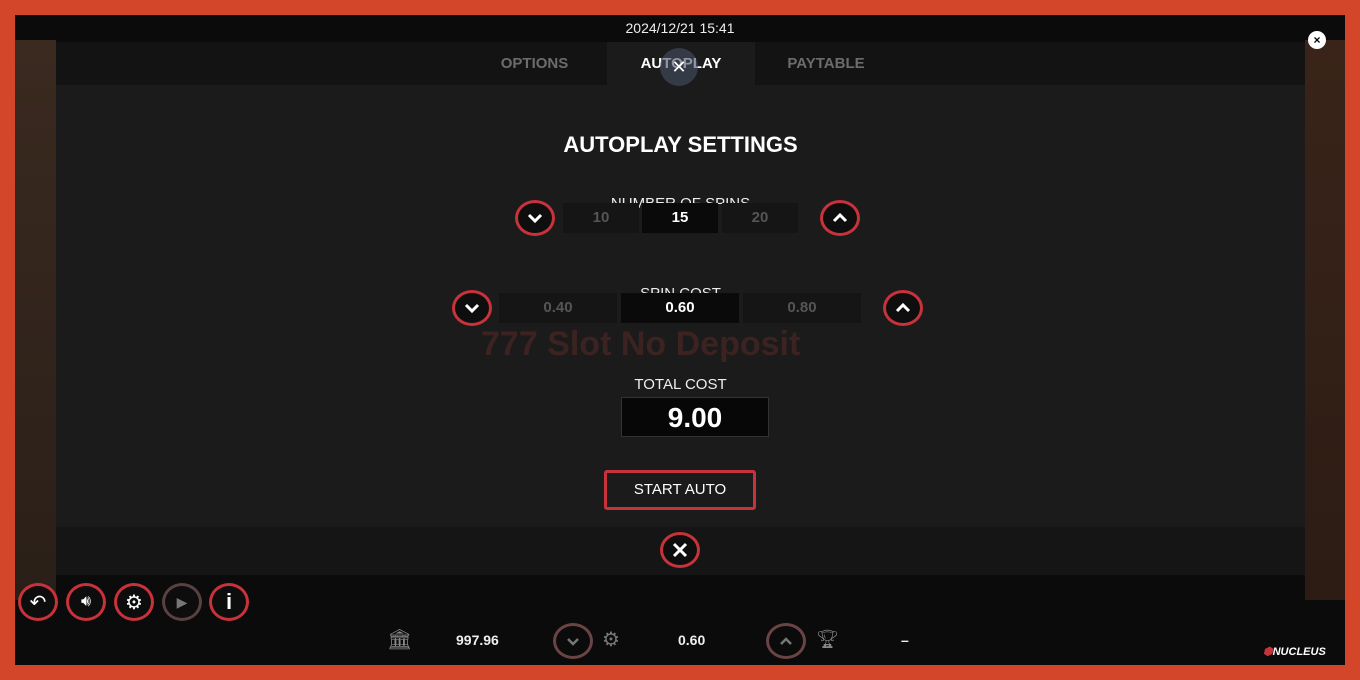 The image size is (1360, 680). Describe the element at coordinates (400, 640) in the screenshot. I see `bank-icon: 🏛︎` at that location.